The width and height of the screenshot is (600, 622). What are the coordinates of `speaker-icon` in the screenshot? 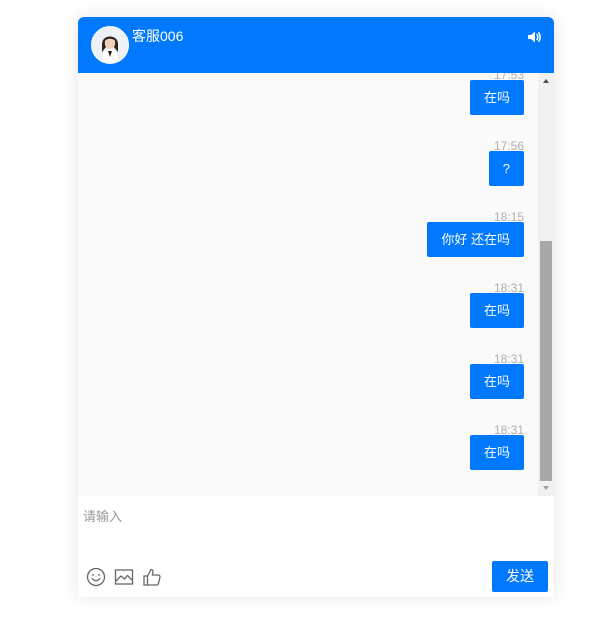 It's located at (534, 37).